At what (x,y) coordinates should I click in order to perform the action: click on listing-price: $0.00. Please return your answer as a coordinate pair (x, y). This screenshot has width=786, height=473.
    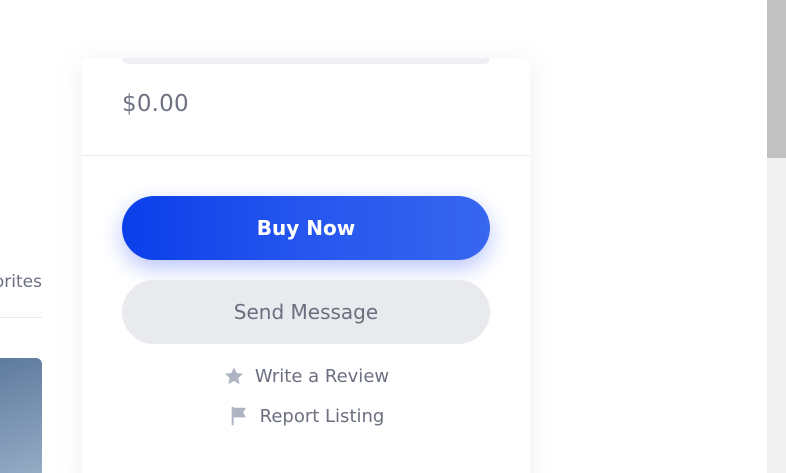
    Looking at the image, I should click on (155, 104).